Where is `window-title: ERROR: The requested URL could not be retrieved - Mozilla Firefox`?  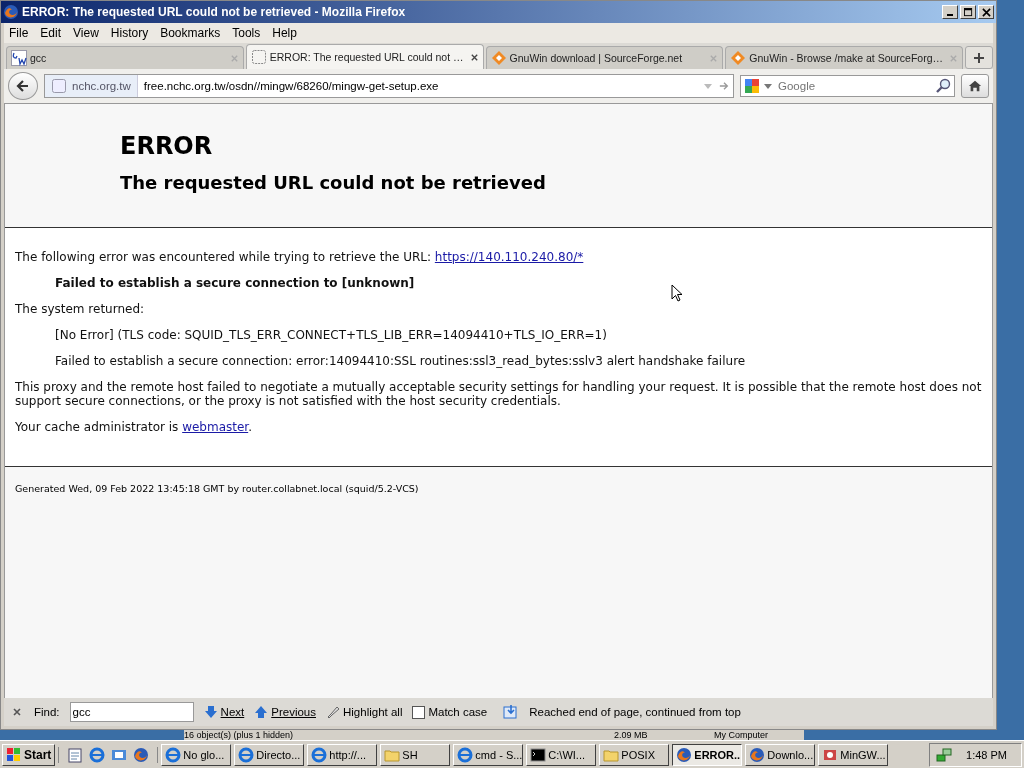
window-title: ERROR: The requested URL could not be retrieved - Mozilla Firefox is located at coordinates (214, 12).